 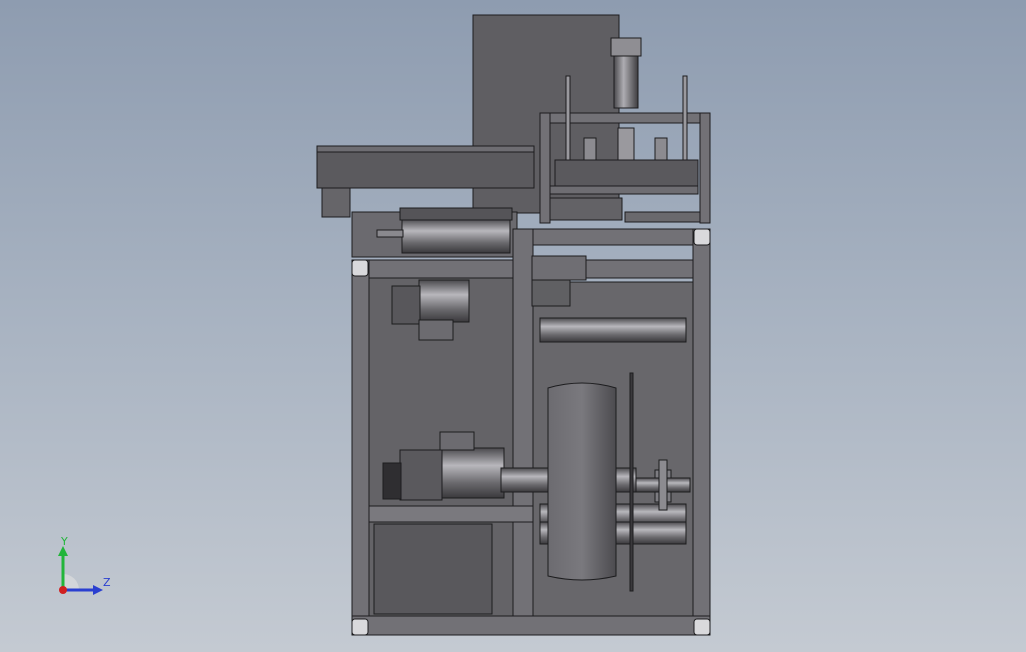 I want to click on feed-roller, so click(x=456, y=236).